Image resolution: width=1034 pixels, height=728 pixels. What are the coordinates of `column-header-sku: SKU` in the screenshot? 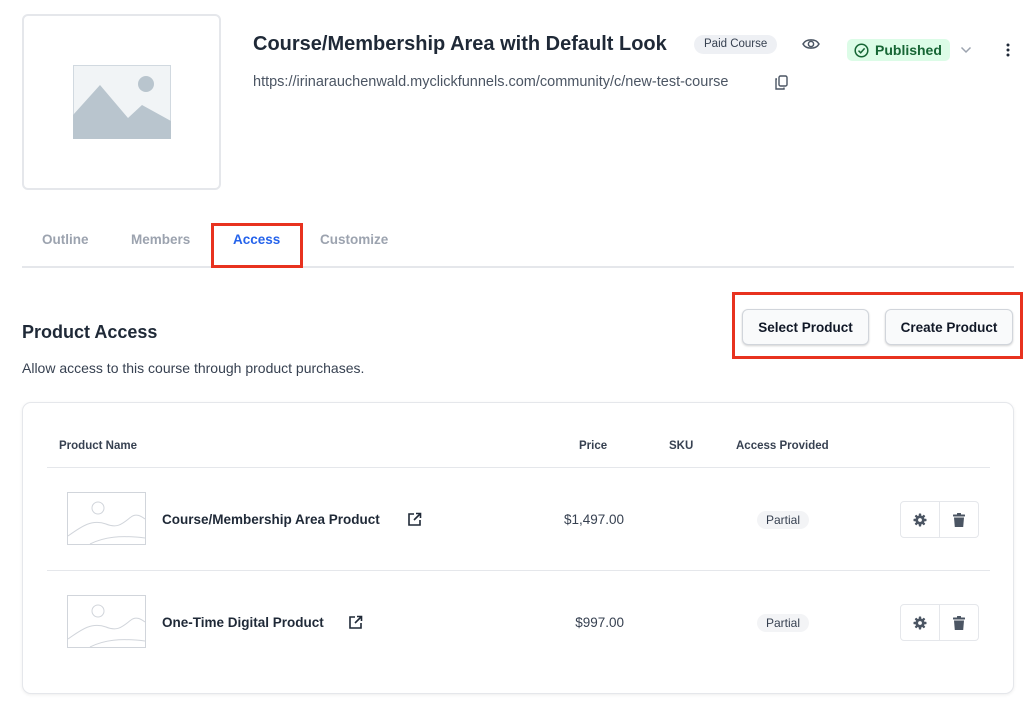 It's located at (681, 446).